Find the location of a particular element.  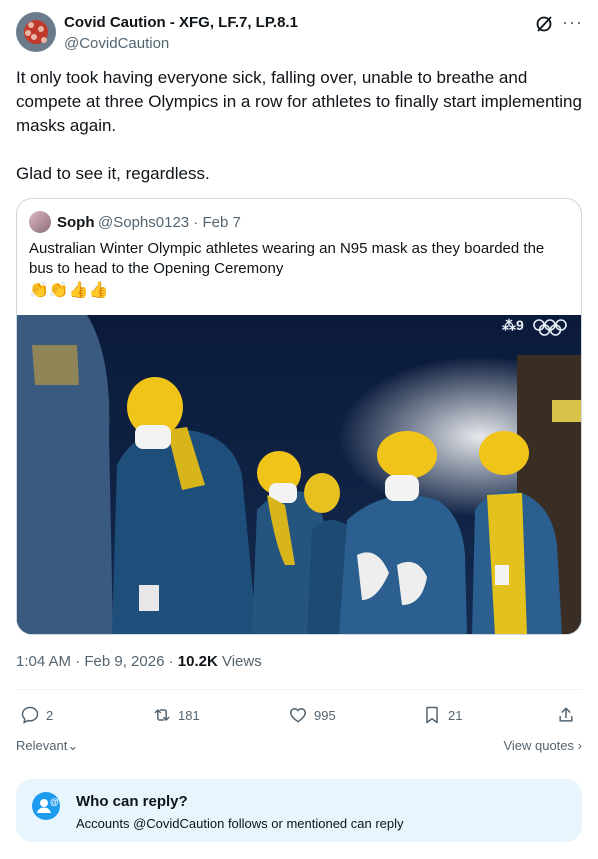

tweet-timestamp: 1:04 AM · Feb 9, 2026 · 10.2K Views is located at coordinates (139, 661).